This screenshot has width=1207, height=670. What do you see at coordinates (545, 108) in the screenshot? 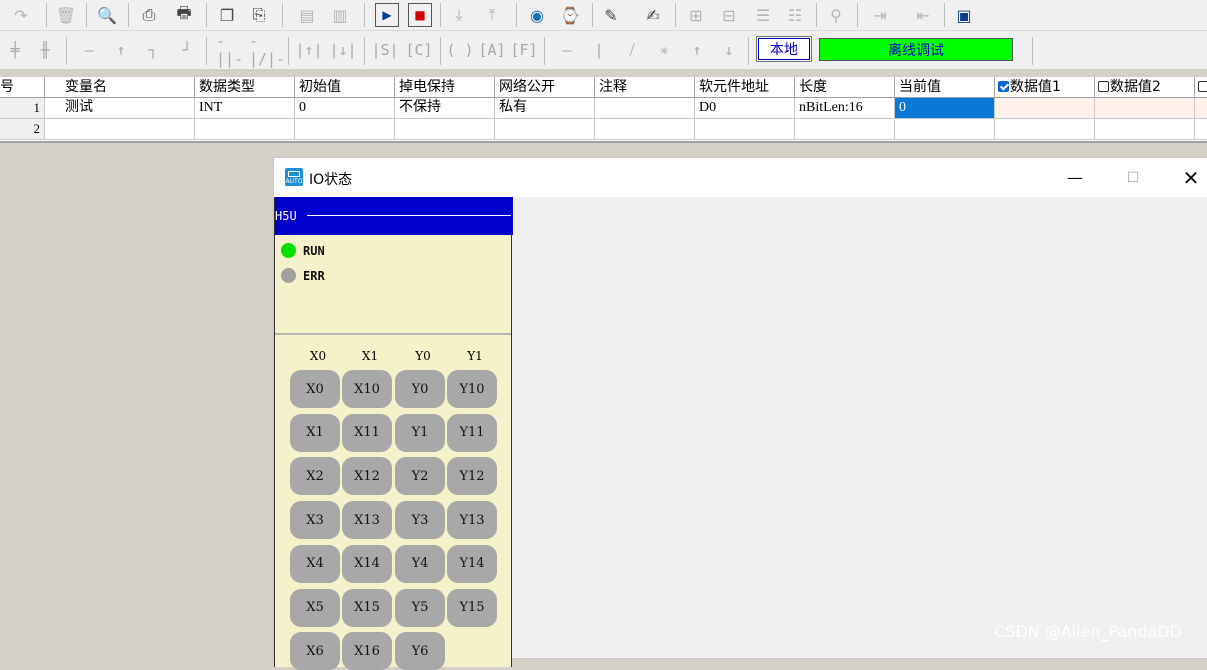
I see `cell-network: 私有` at bounding box center [545, 108].